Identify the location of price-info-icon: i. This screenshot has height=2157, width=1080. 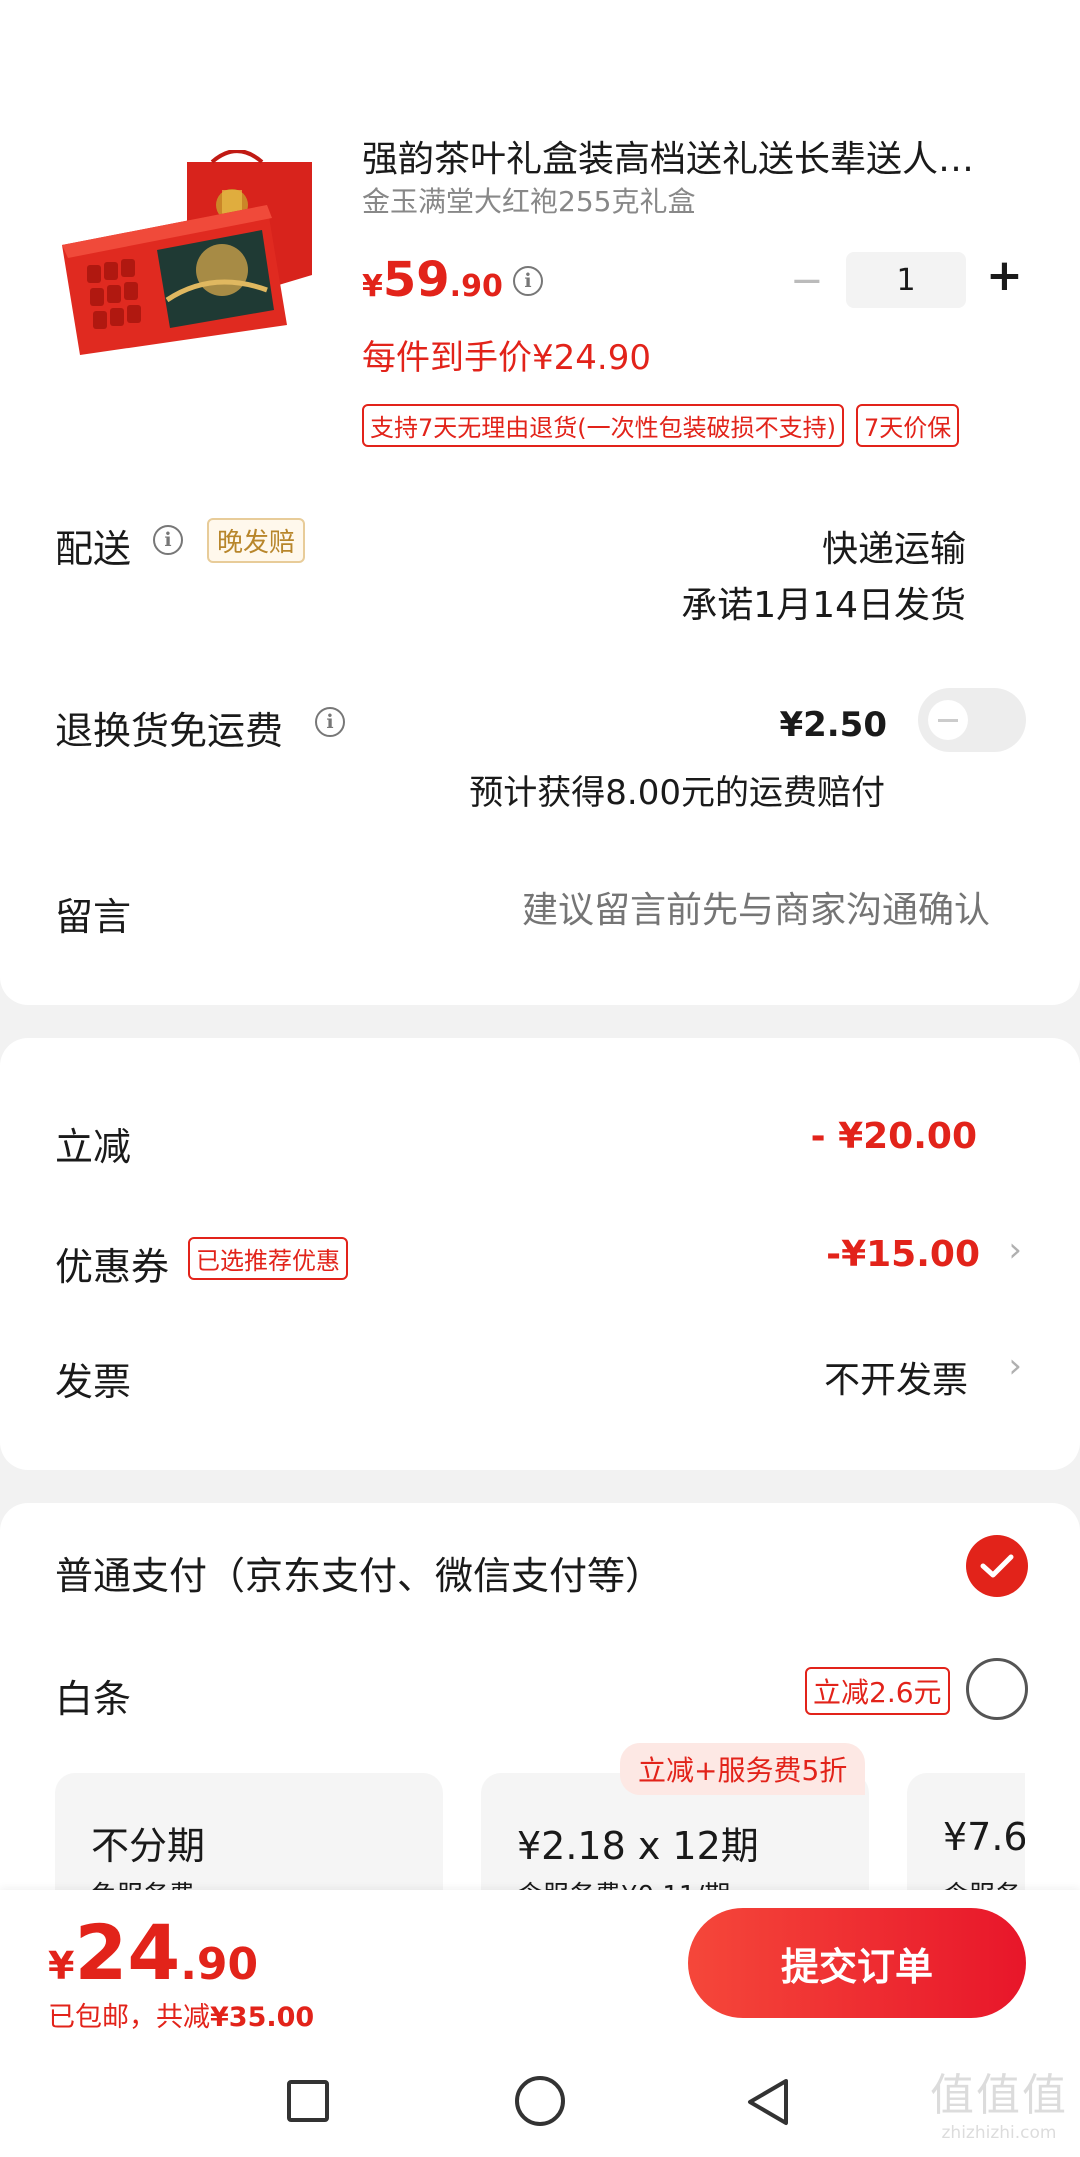
(528, 281).